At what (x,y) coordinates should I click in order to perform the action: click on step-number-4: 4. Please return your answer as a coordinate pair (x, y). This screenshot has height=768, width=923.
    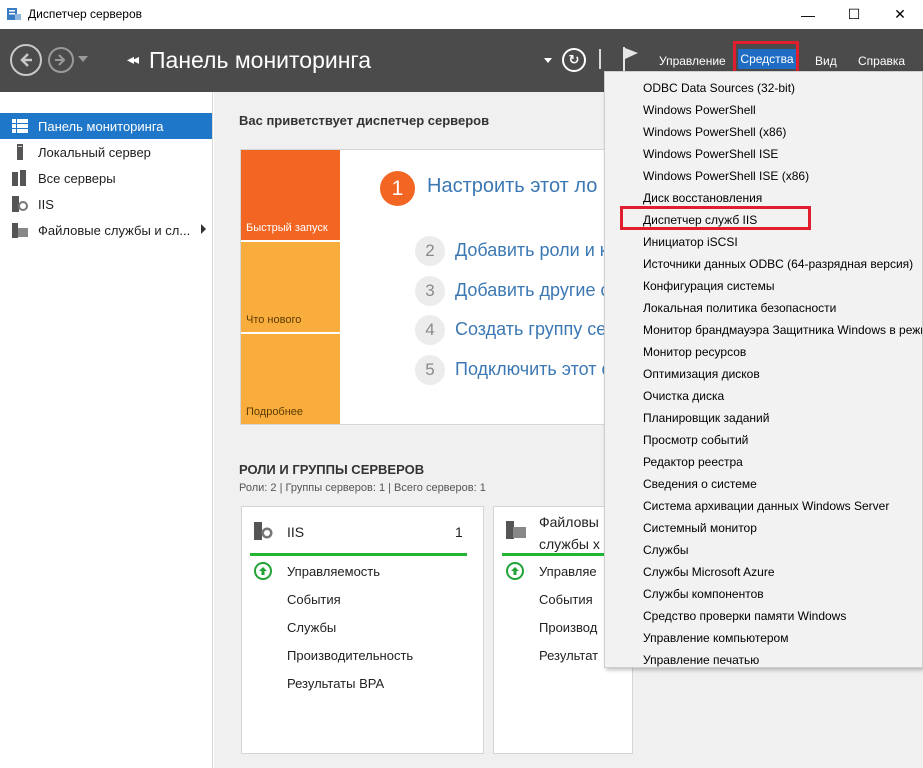
    Looking at the image, I should click on (430, 330).